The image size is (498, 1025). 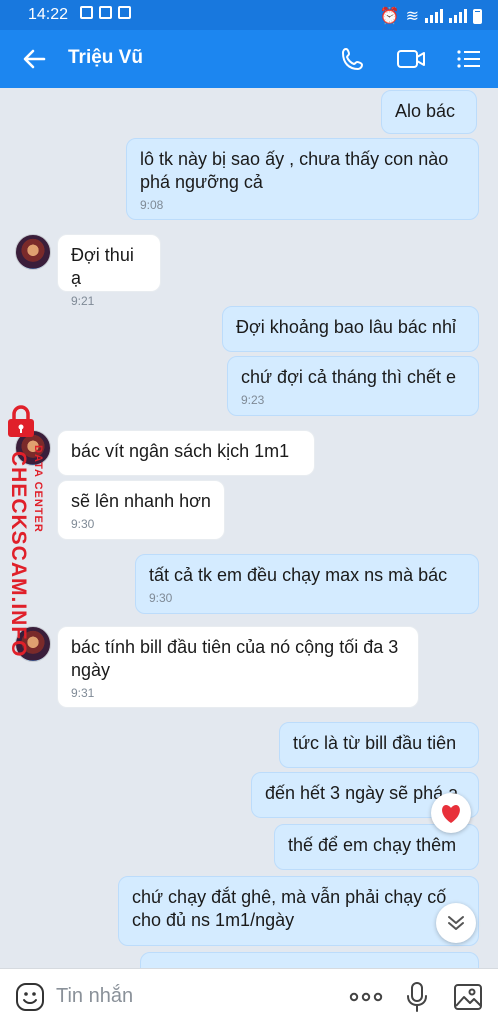 I want to click on signal-icon, so click(x=434, y=16).